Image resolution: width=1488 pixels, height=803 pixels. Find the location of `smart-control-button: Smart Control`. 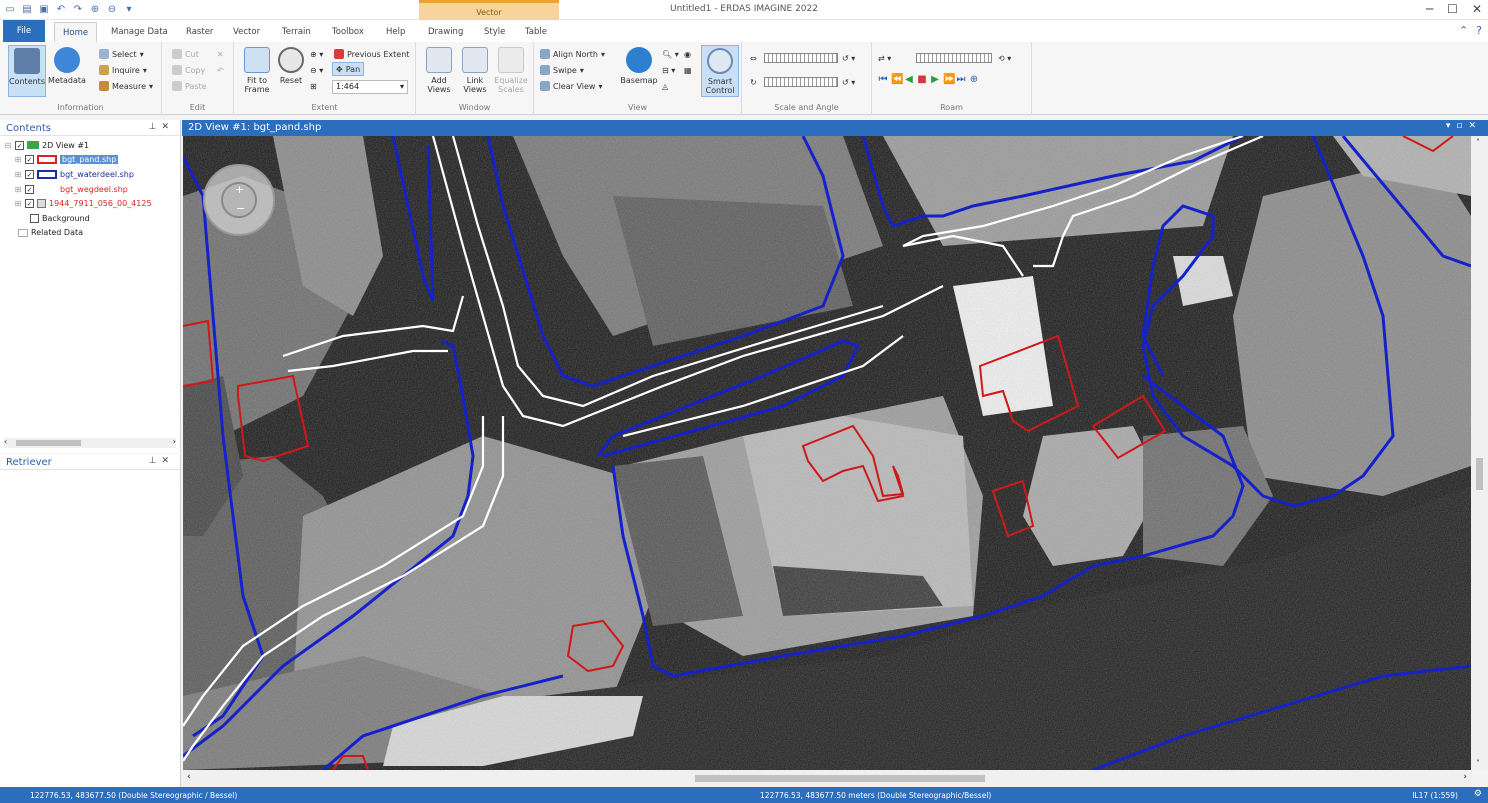

smart-control-button: Smart Control is located at coordinates (720, 71).